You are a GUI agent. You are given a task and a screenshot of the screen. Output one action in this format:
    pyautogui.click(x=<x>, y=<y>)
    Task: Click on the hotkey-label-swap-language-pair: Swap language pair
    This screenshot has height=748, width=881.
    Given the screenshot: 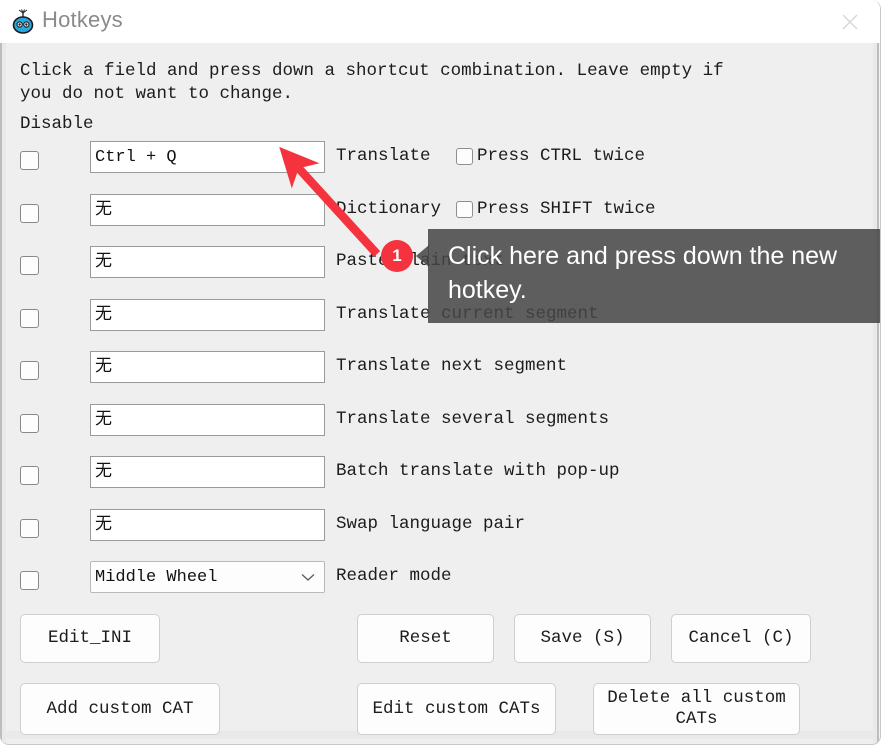 What is the action you would take?
    pyautogui.click(x=431, y=523)
    